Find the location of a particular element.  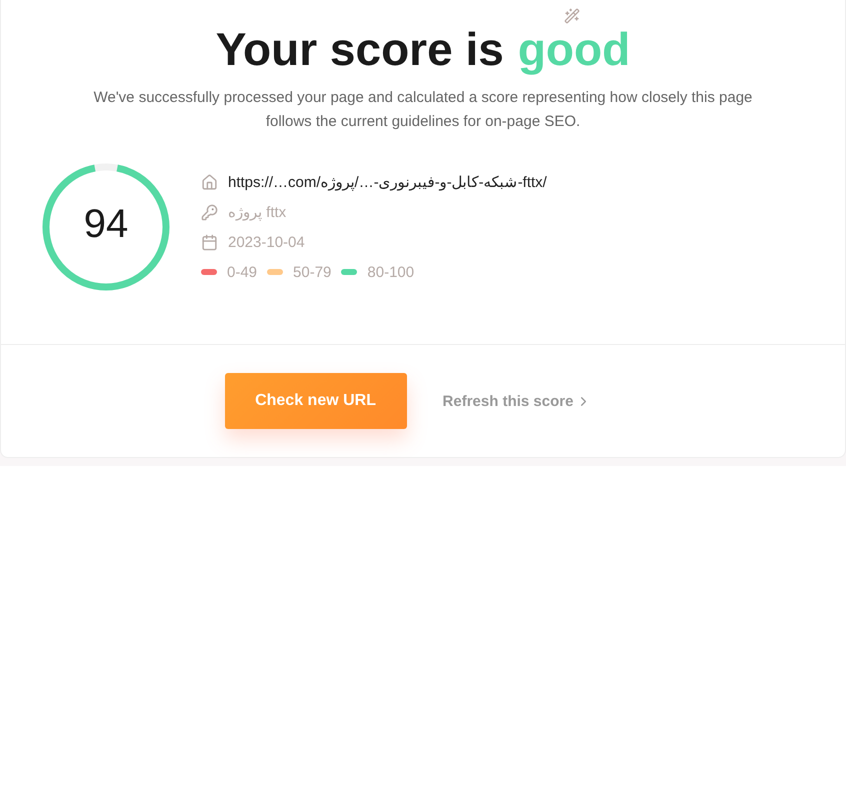

check-url-button: Check new URL is located at coordinates (315, 401).